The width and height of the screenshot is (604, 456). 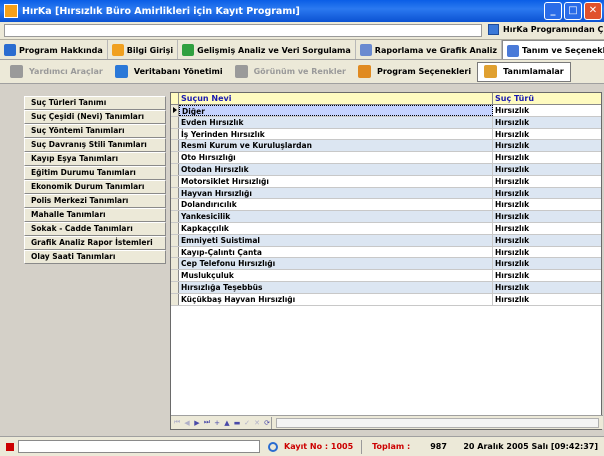 I want to click on nav-last-button: ⏭, so click(x=207, y=422).